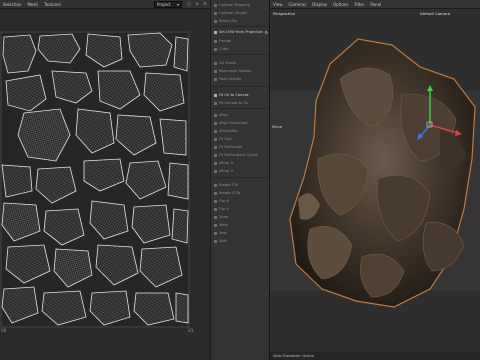 The height and width of the screenshot is (360, 480). I want to click on cmd-label: Flip V, so click(224, 209).